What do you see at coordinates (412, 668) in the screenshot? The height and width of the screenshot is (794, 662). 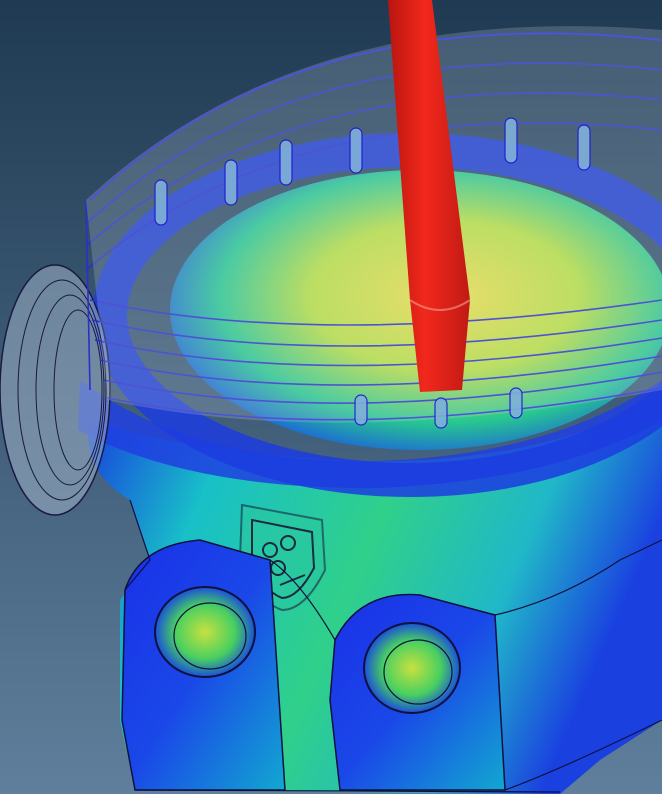 I see `bolt-hole-right` at bounding box center [412, 668].